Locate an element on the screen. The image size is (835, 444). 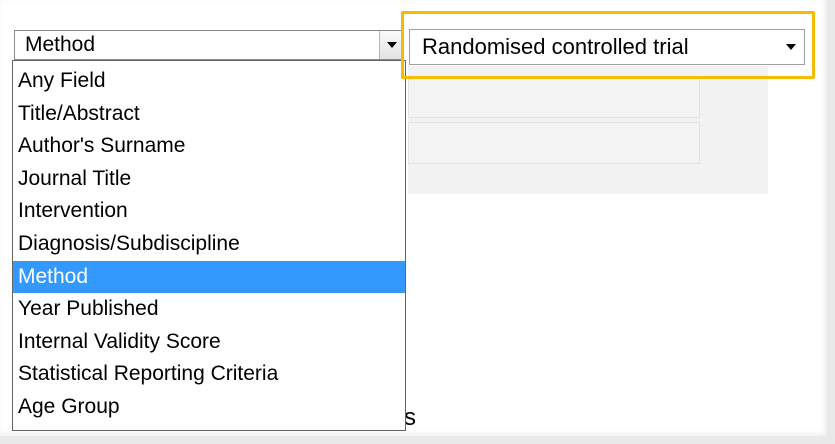
dropdown-option-journal-title: Journal Title is located at coordinates (209, 179).